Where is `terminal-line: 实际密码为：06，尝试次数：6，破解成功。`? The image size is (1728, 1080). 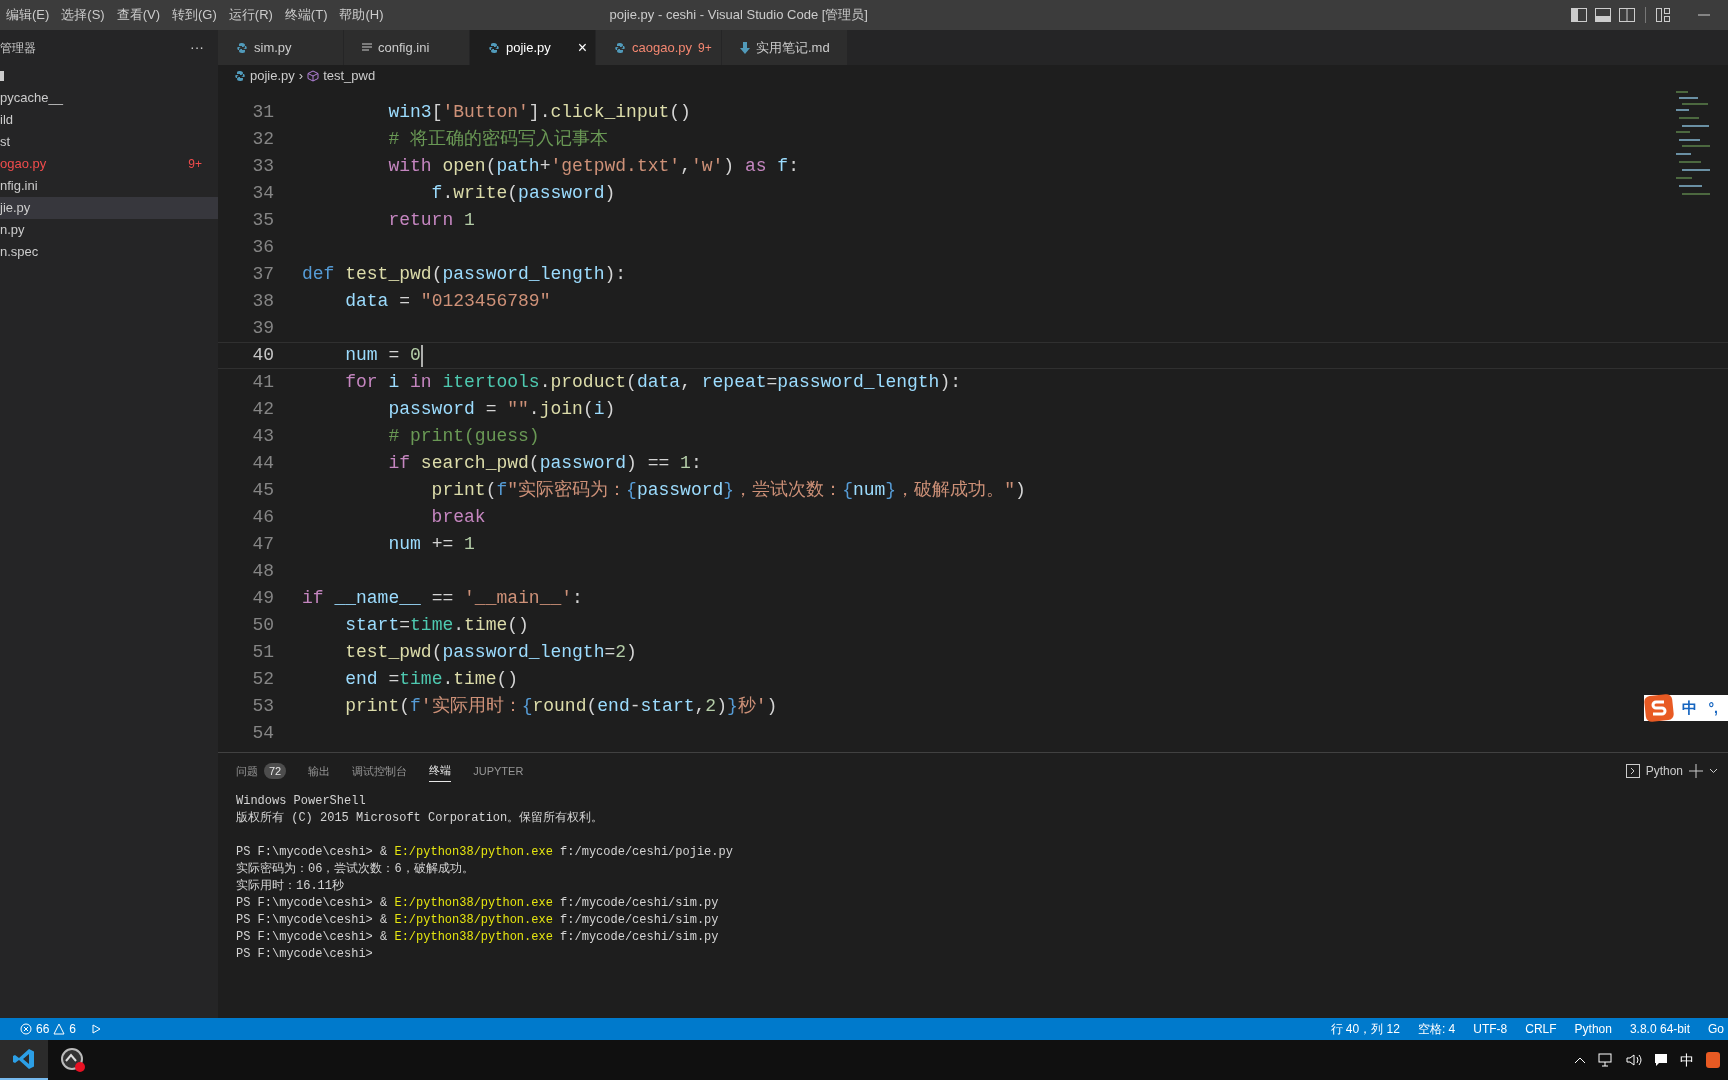
terminal-line: 实际密码为：06，尝试次数：6，破解成功。 is located at coordinates (355, 869).